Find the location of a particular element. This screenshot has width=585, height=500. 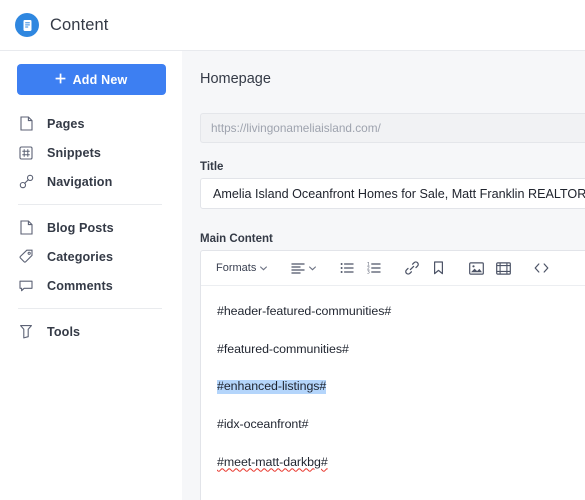

app-header: Content is located at coordinates (292, 25).